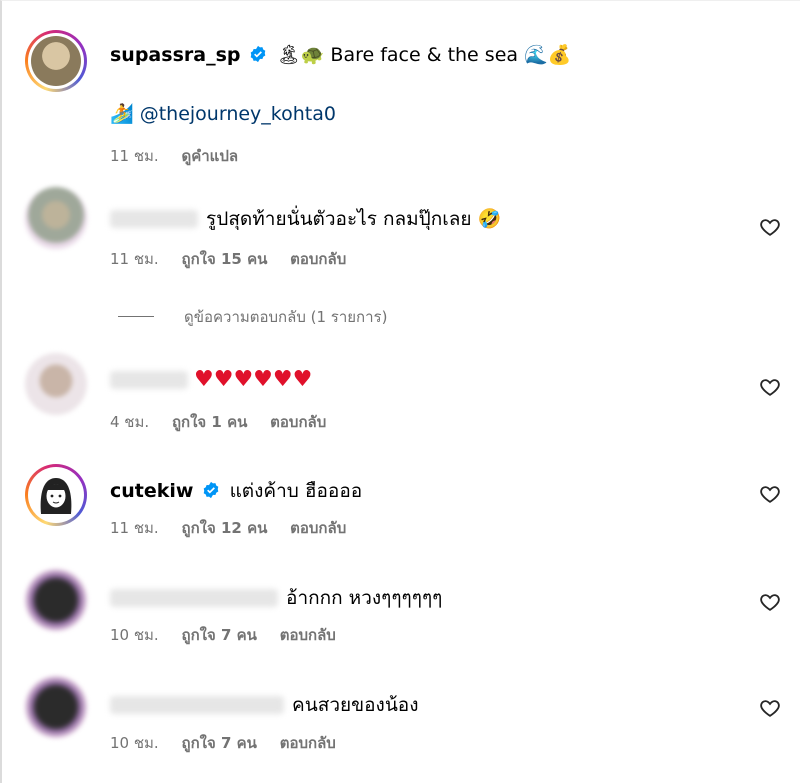  Describe the element at coordinates (56, 61) in the screenshot. I see `post-author-avatar` at that location.